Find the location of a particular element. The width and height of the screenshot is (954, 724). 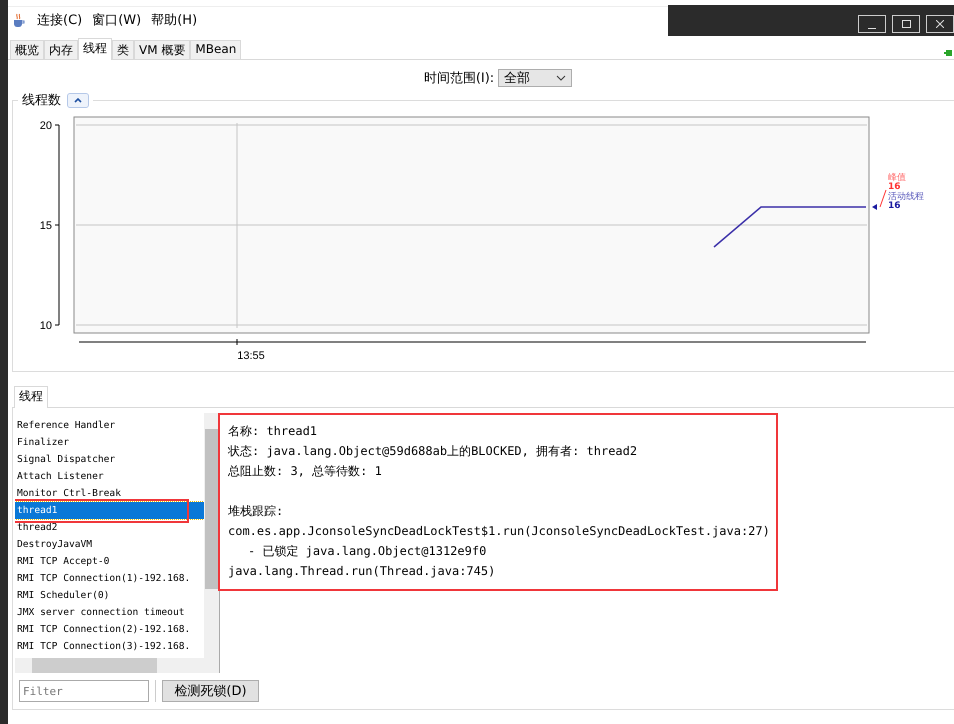

vertical-scrollbar is located at coordinates (211, 535).